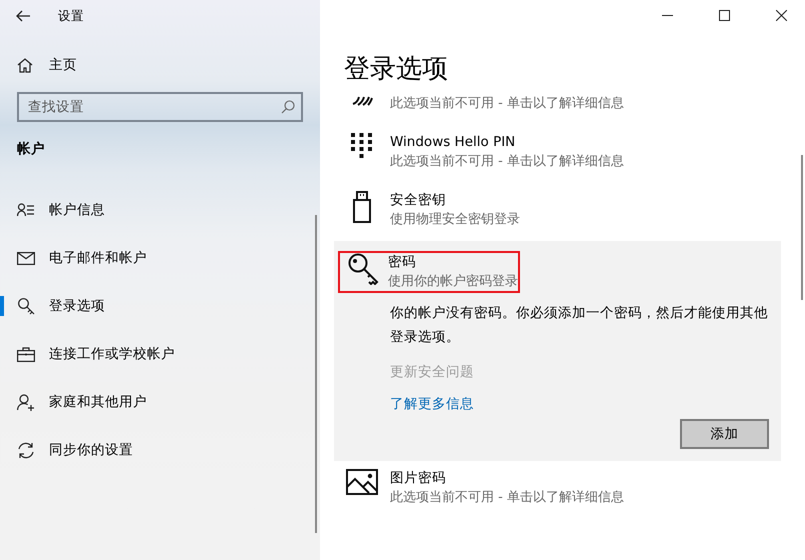 The width and height of the screenshot is (805, 560). Describe the element at coordinates (112, 354) in the screenshot. I see `nav-item: 连接工作或学校帐户` at that location.